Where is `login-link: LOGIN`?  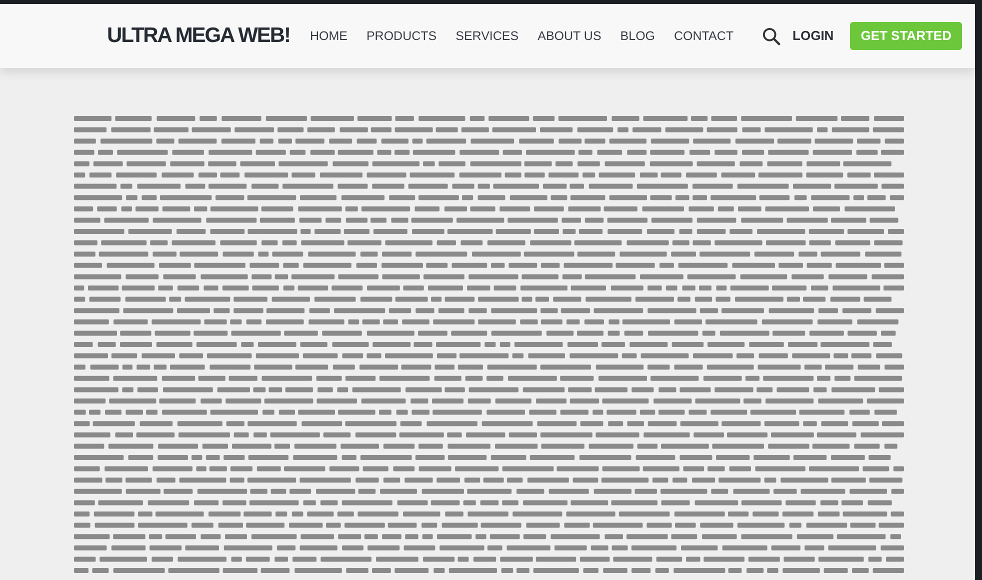
login-link: LOGIN is located at coordinates (813, 36).